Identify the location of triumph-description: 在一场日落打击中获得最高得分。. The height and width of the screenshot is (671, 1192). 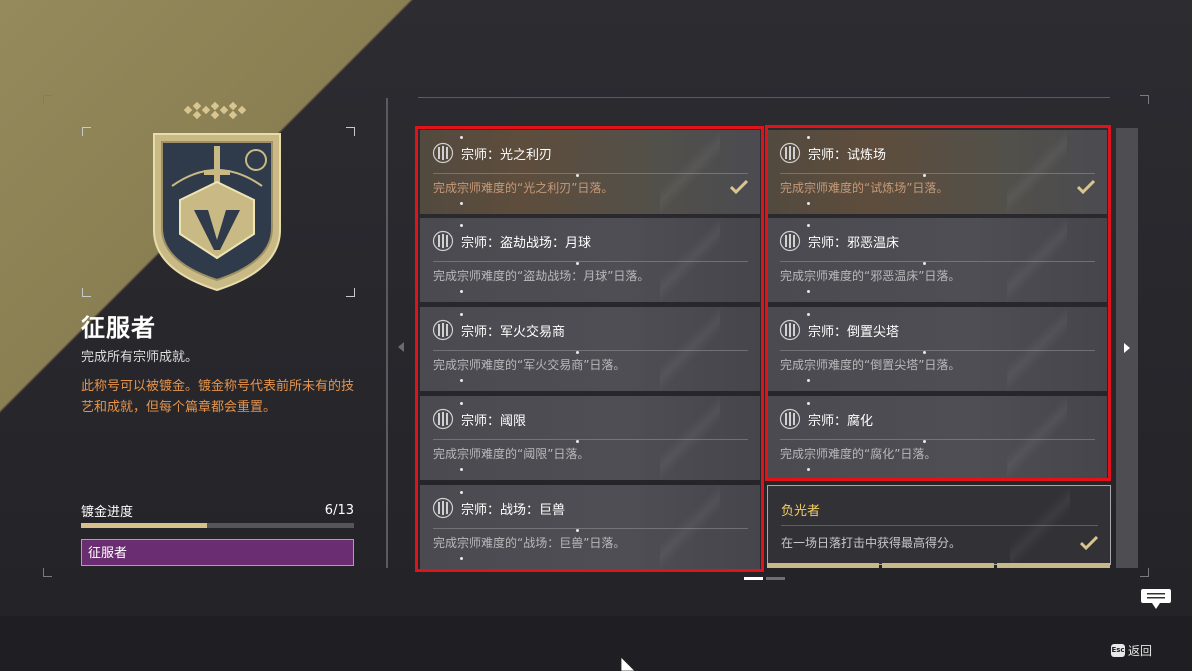
(871, 543).